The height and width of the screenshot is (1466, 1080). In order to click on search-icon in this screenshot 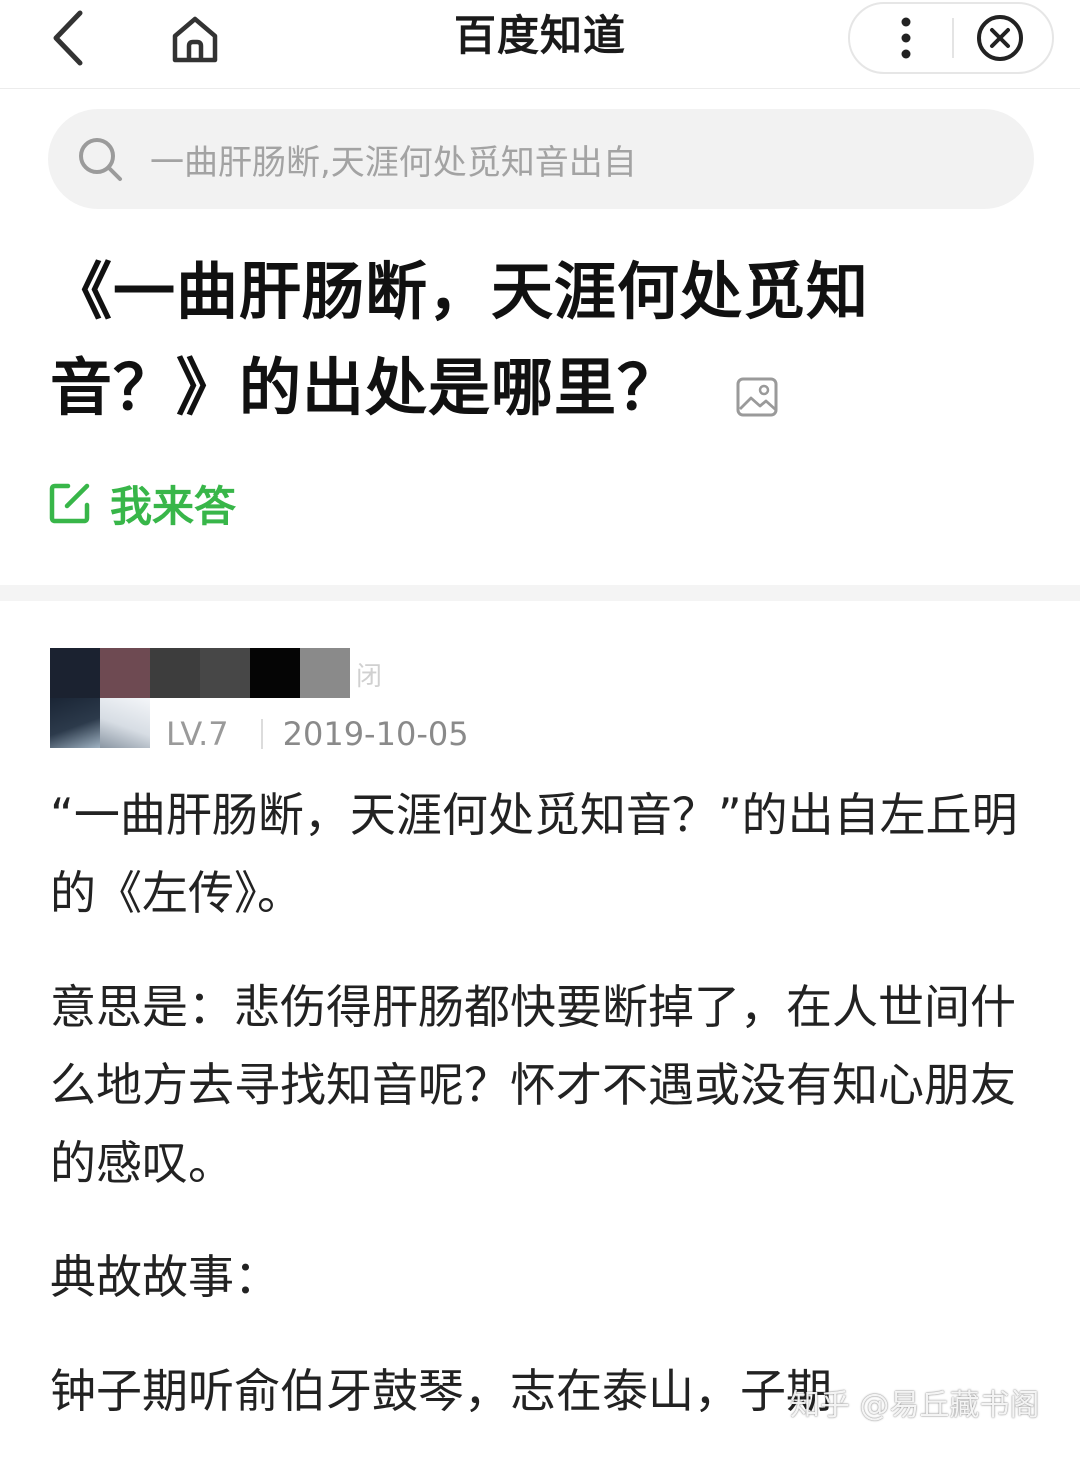, I will do `click(100, 159)`.